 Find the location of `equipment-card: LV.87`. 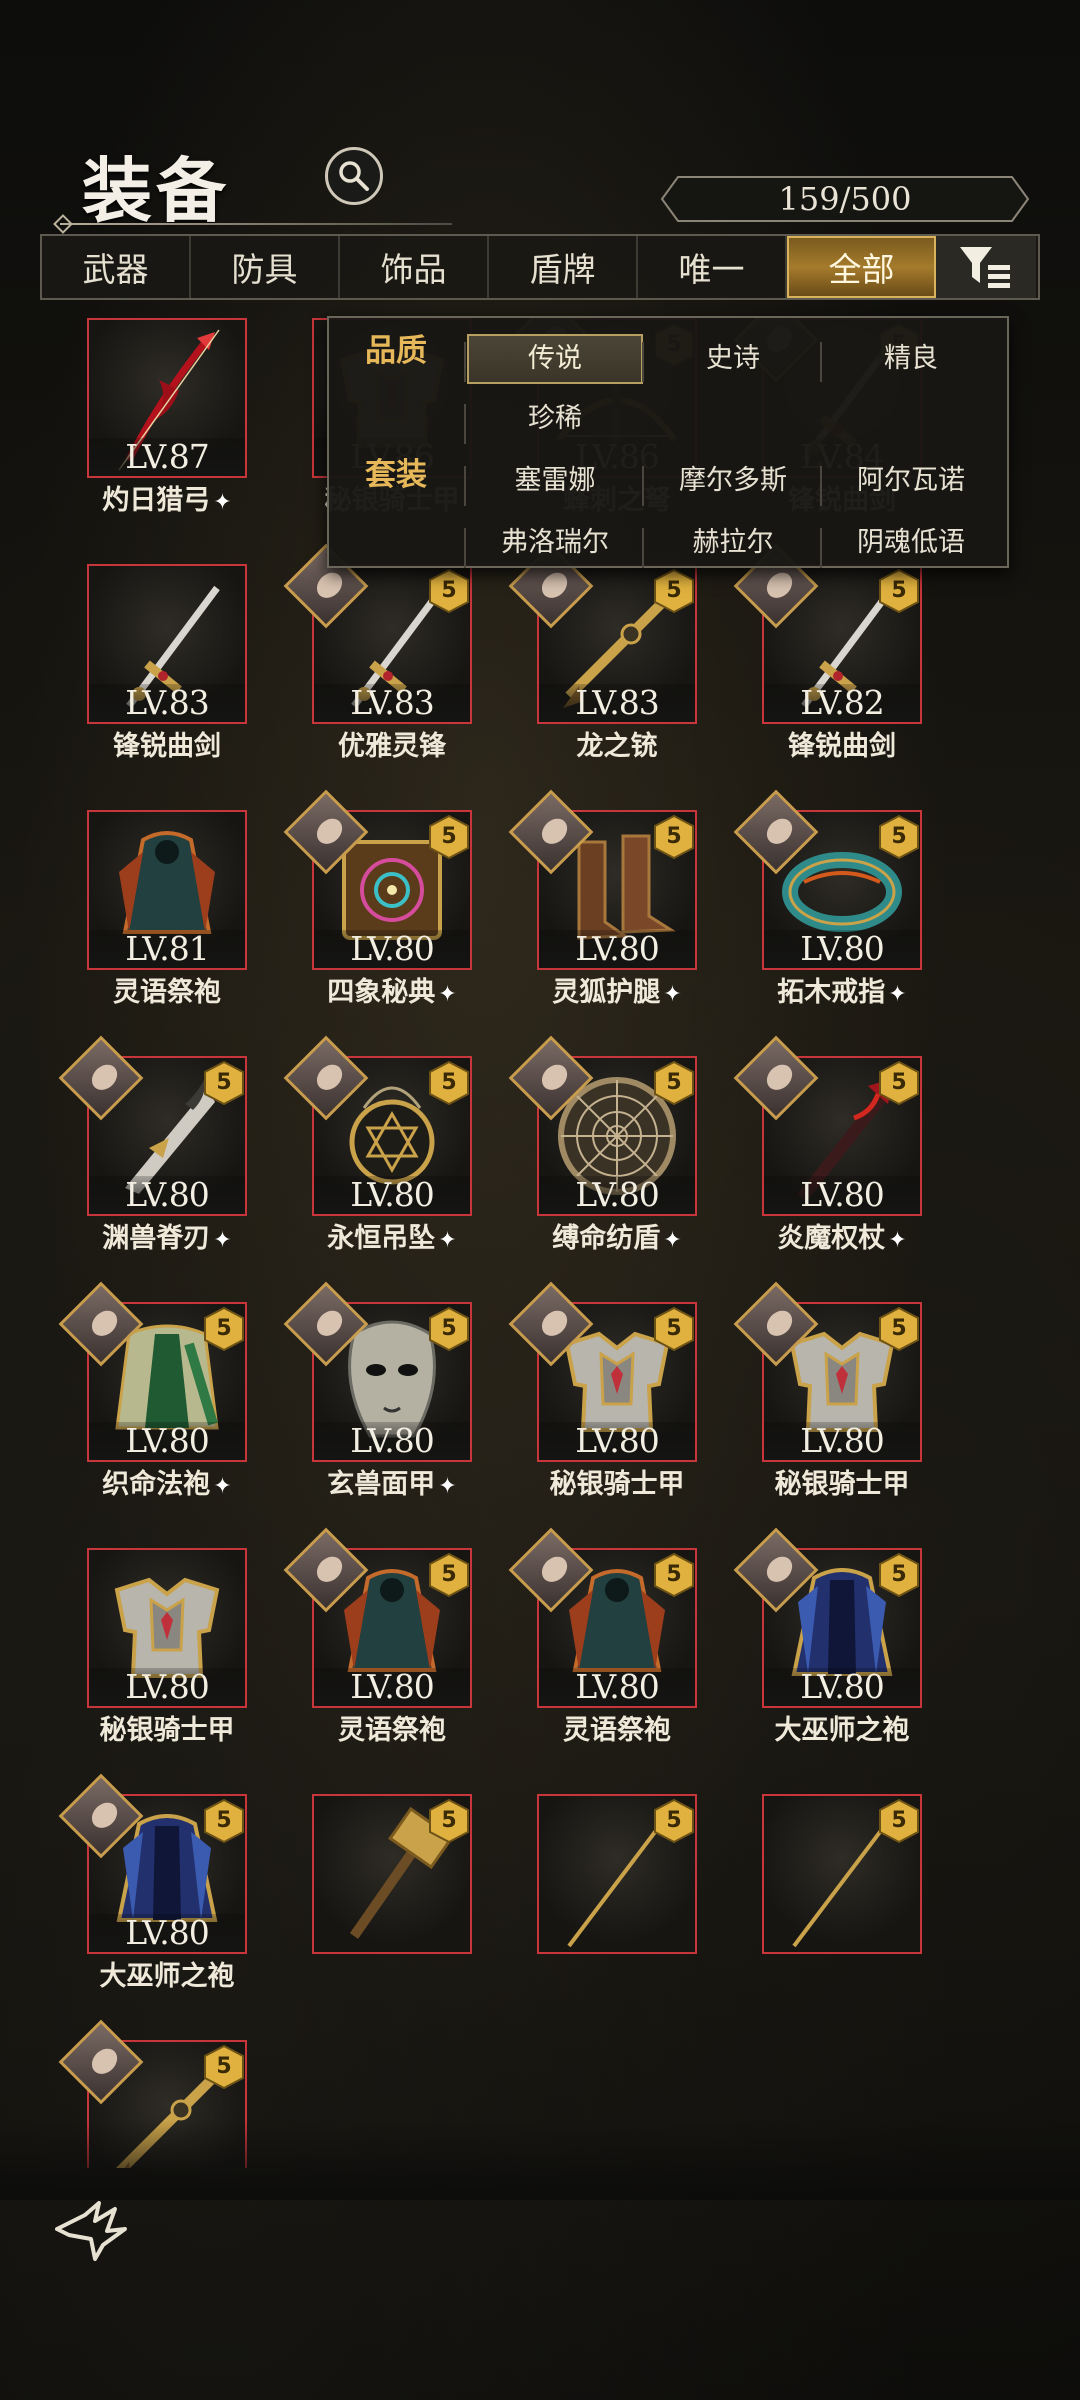

equipment-card: LV.87 is located at coordinates (167, 398).